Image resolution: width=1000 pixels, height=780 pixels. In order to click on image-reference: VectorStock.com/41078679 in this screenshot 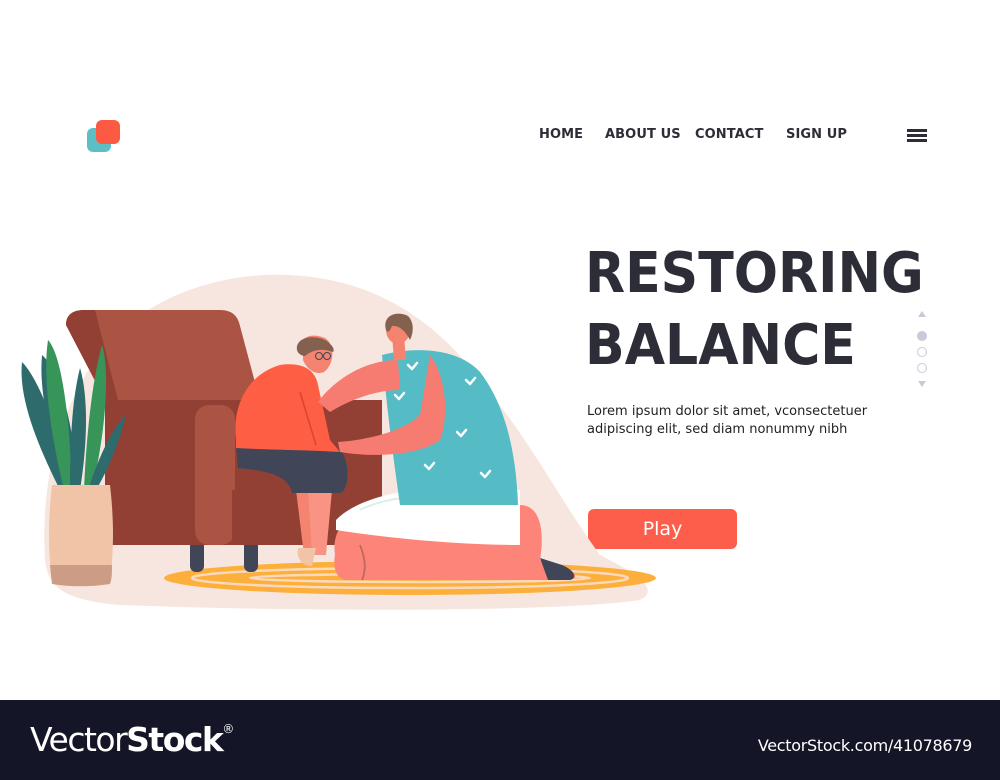, I will do `click(864, 745)`.